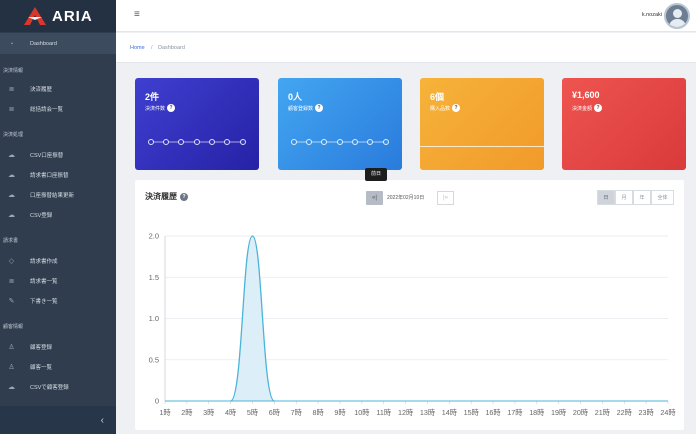  Describe the element at coordinates (586, 95) in the screenshot. I see `stat-value: ¥1,600` at that location.